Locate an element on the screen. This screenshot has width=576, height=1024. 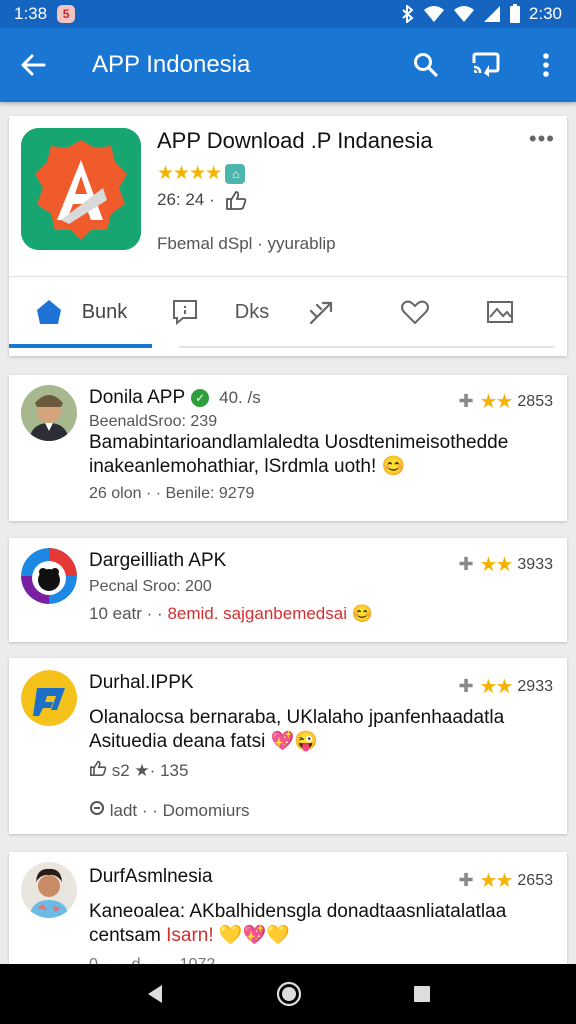
cast-icon is located at coordinates (486, 64).